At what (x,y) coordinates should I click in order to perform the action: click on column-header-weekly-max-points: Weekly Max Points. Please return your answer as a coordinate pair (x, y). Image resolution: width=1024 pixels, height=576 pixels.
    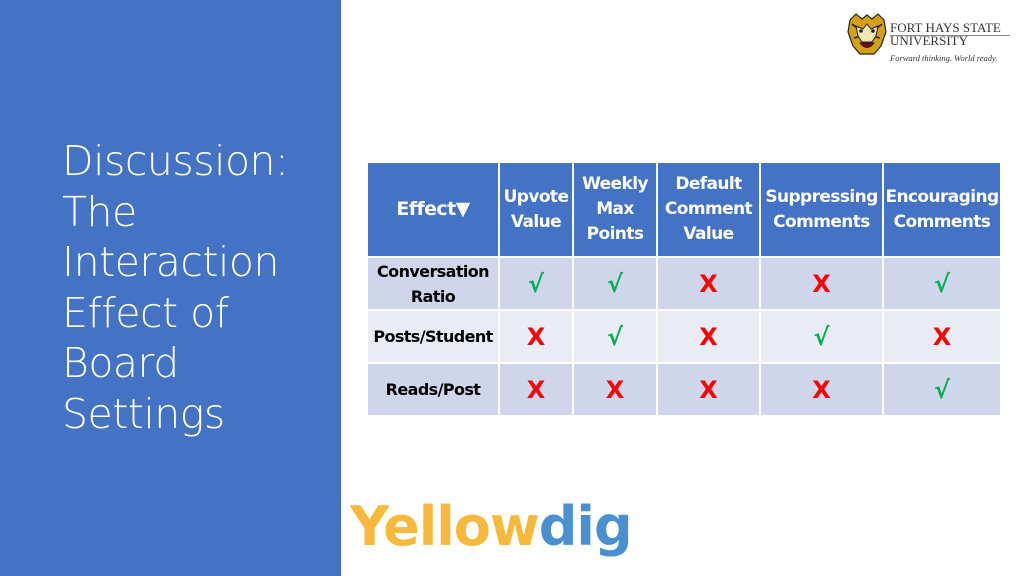
    Looking at the image, I should click on (615, 209).